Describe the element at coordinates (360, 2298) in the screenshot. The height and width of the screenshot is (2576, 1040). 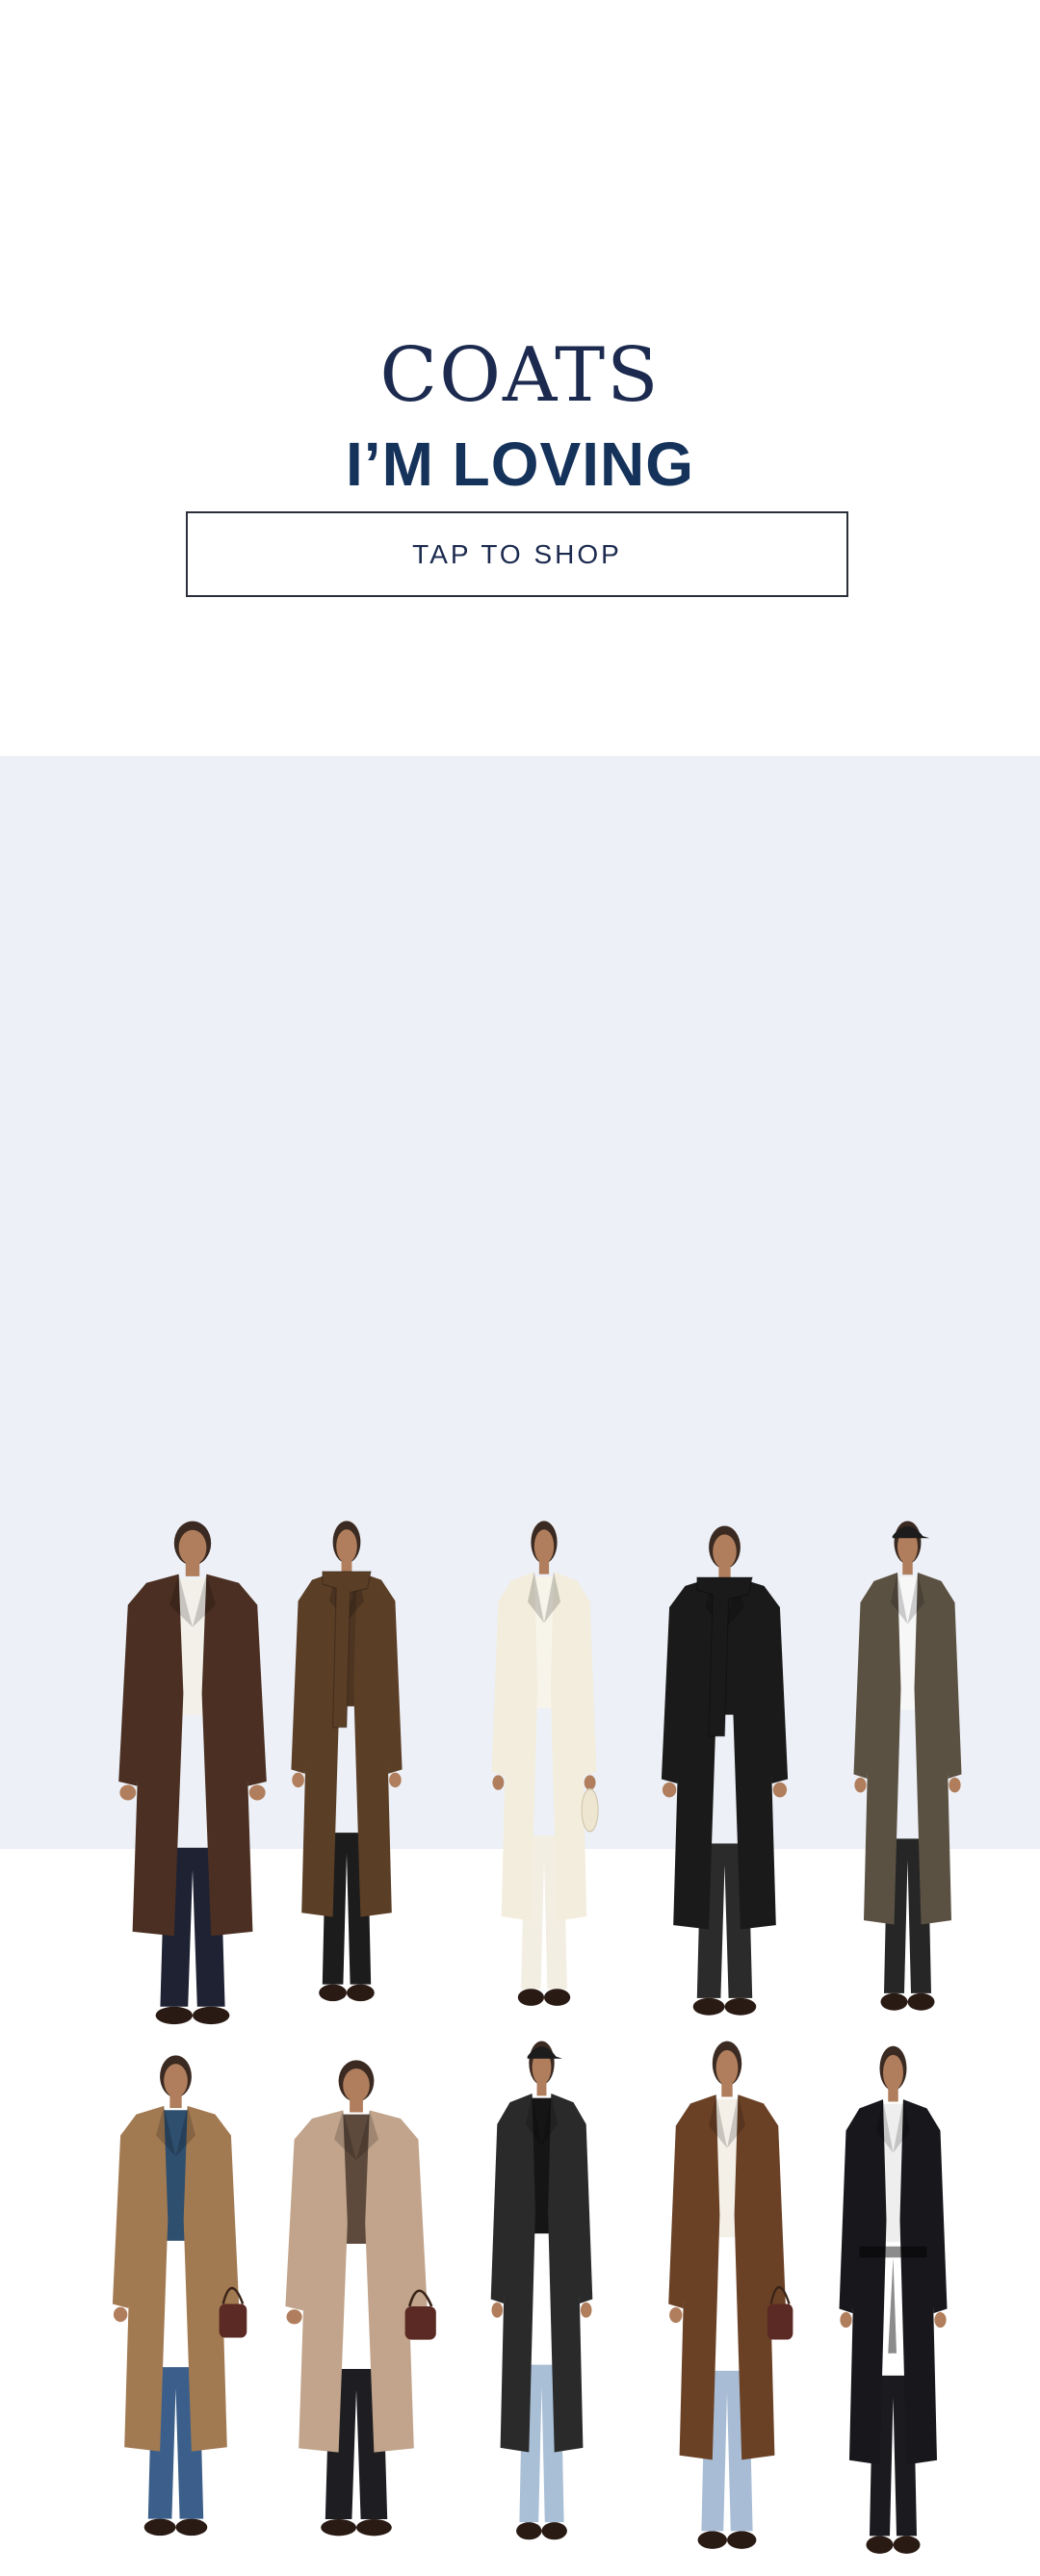
I see `look-7-illustration` at that location.